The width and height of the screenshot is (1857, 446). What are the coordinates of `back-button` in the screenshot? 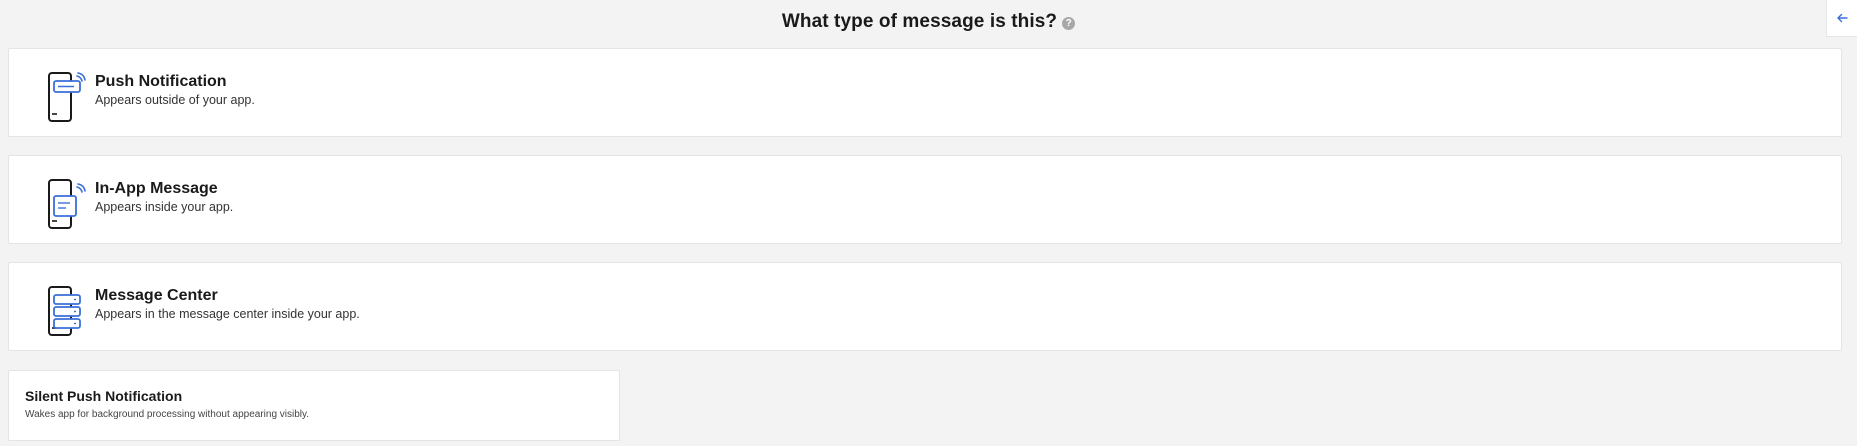 It's located at (1841, 18).